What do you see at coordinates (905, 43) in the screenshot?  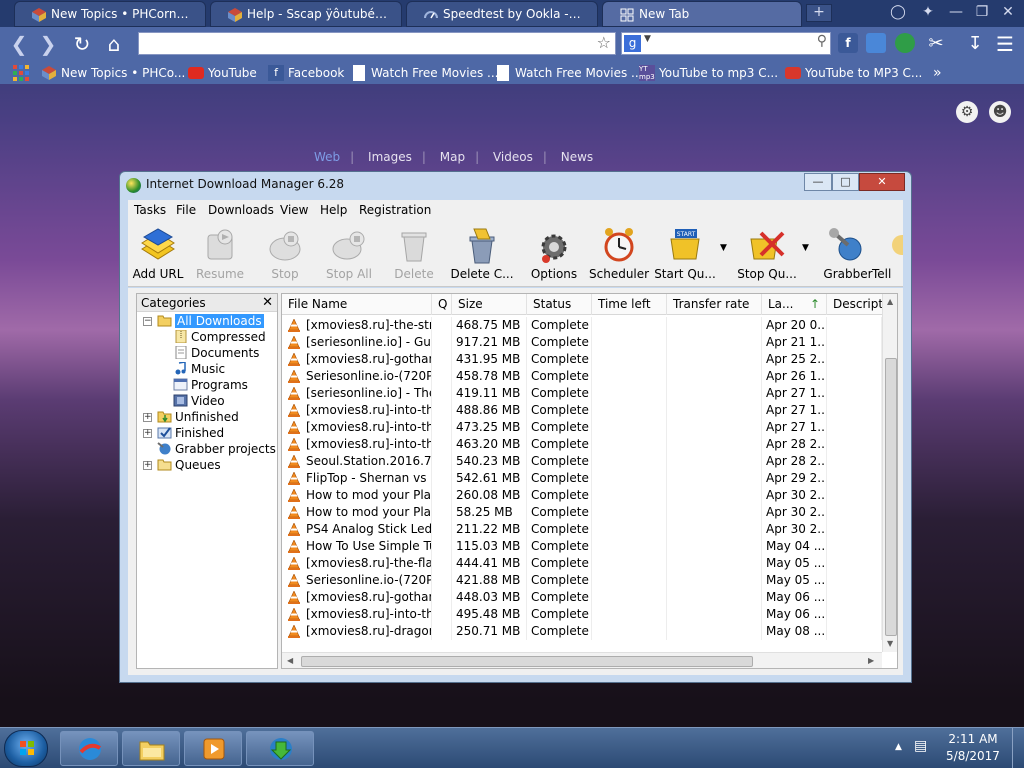 I see `shield-extension-icon` at bounding box center [905, 43].